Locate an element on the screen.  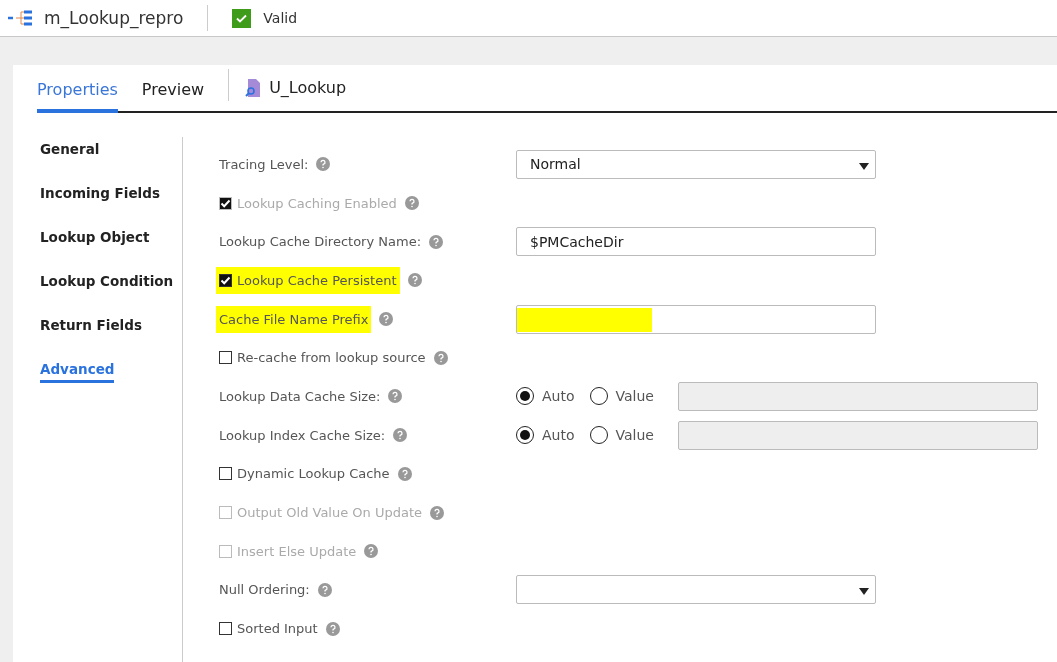
input-field: $PMCacheDir is located at coordinates (696, 242).